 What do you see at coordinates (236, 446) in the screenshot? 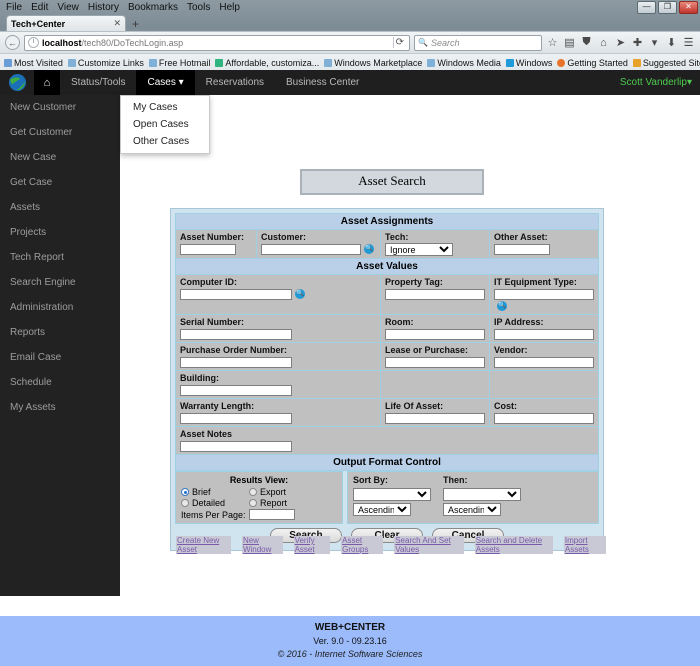
I see `asset-notes-input` at bounding box center [236, 446].